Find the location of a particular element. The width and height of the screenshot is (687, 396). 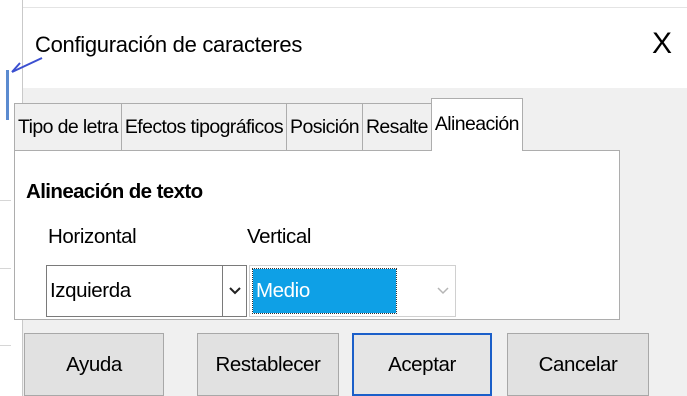

vertical-label: Vertical is located at coordinates (279, 236).